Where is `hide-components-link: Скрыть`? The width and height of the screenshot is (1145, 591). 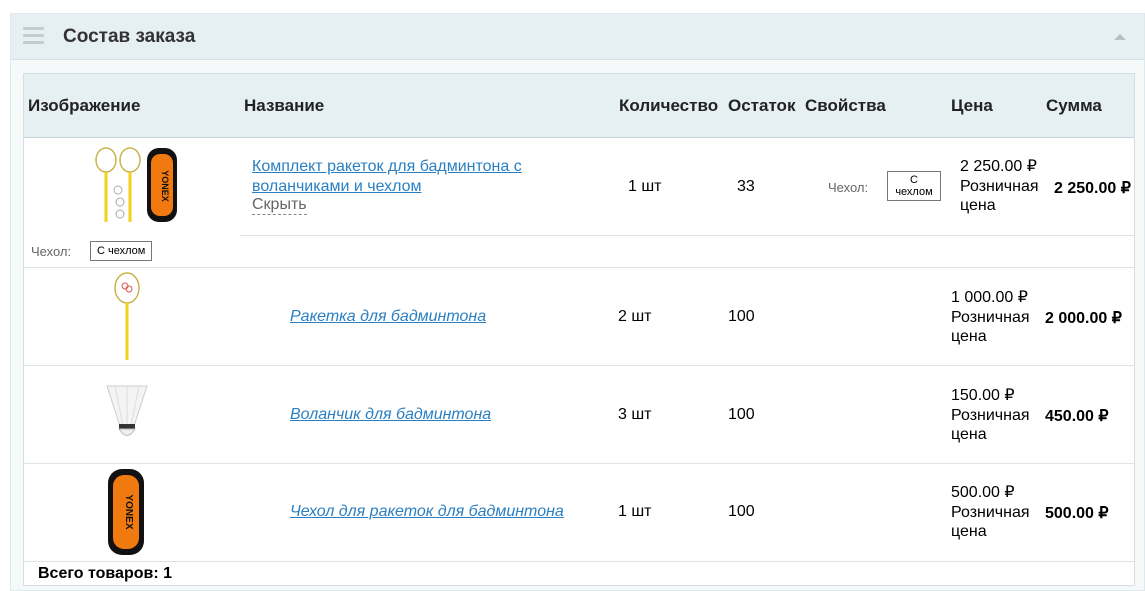
hide-components-link: Скрыть is located at coordinates (279, 205).